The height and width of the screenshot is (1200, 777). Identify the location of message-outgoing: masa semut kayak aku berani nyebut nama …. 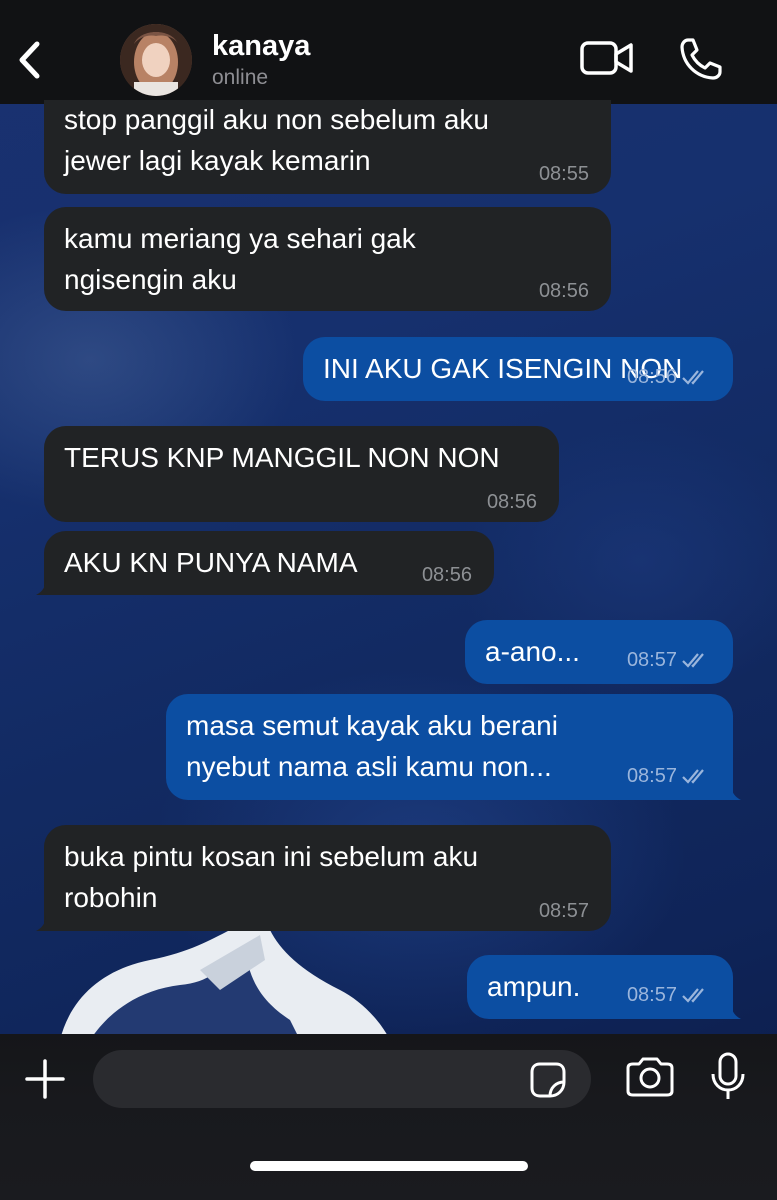
(453, 747).